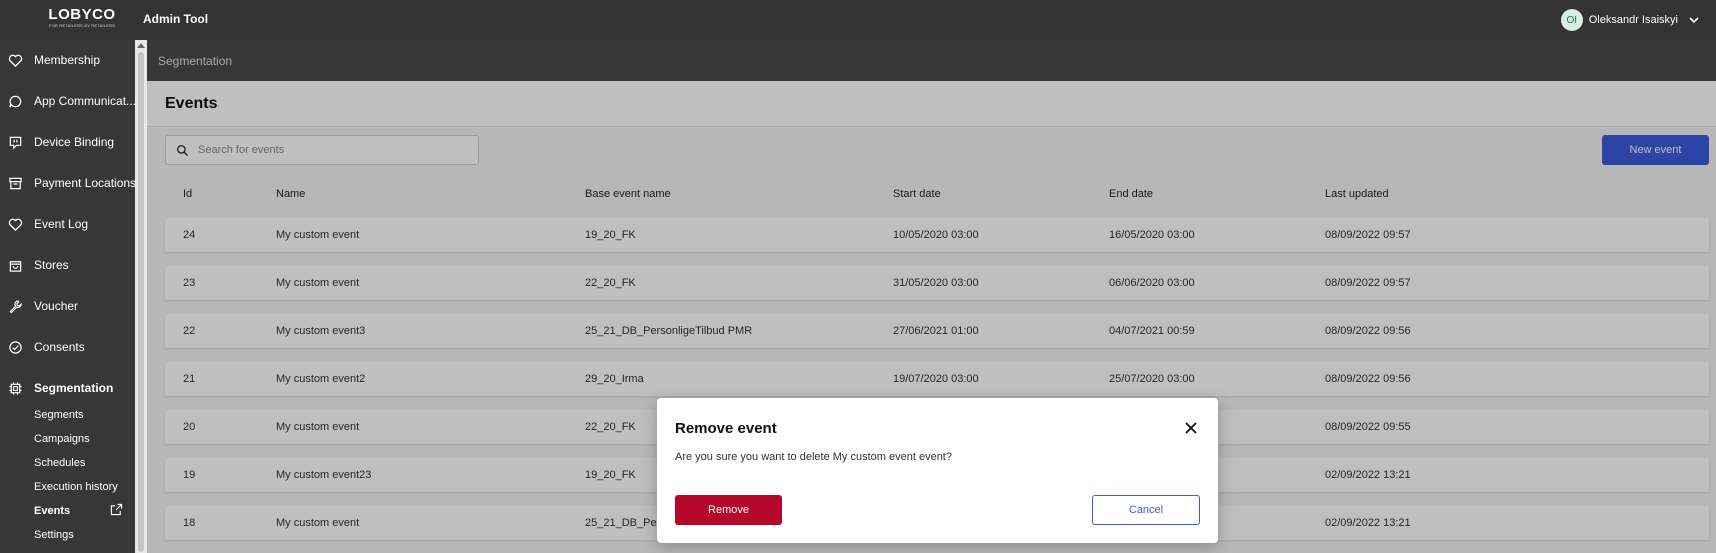  I want to click on sidebar-subitem-settings: Settings, so click(54, 535).